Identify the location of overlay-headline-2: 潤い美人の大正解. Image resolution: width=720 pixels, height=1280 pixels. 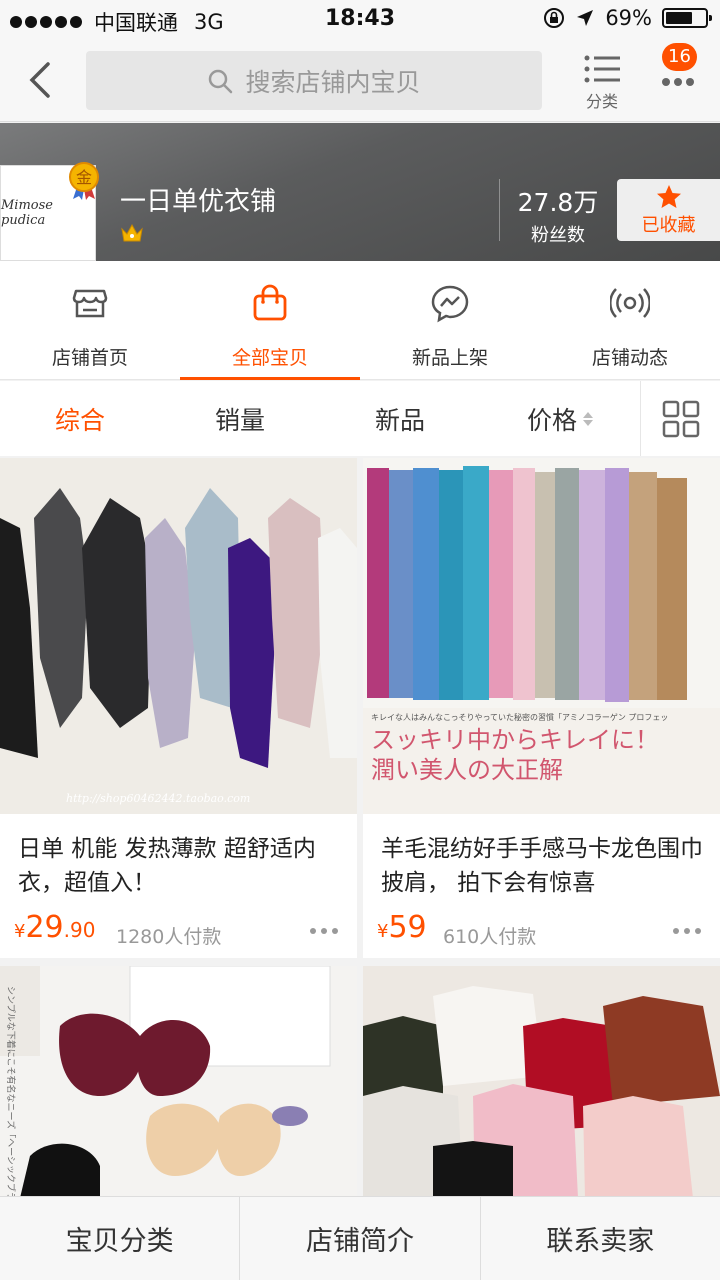
(467, 770).